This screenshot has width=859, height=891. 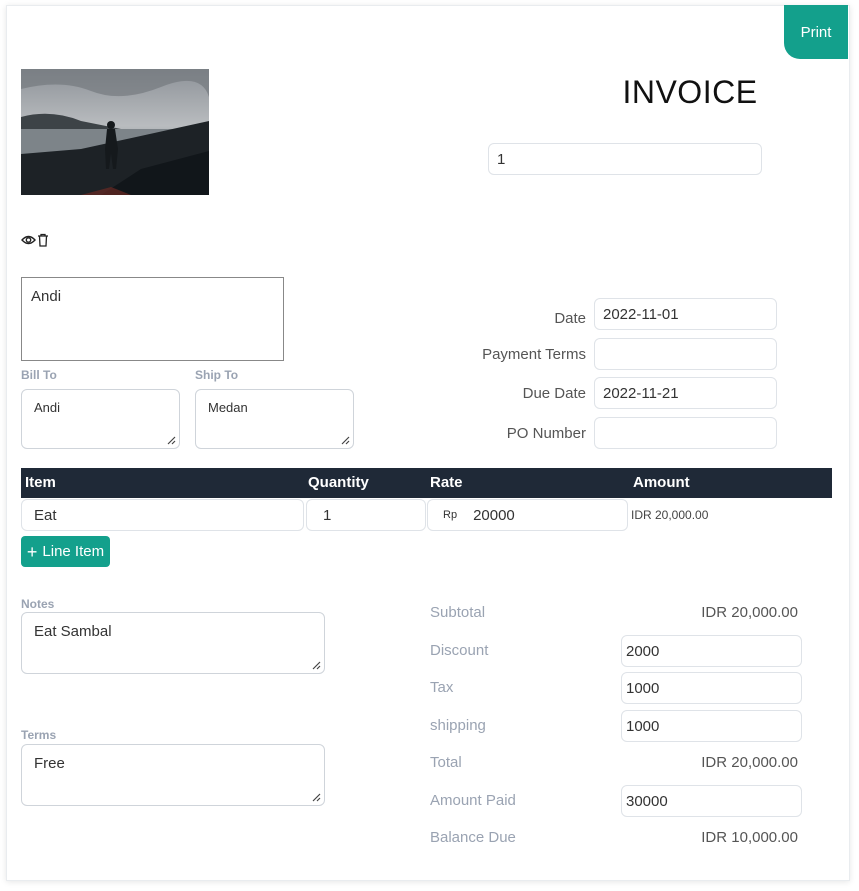 What do you see at coordinates (426, 483) in the screenshot?
I see `items-table-header: Item Quantity Rate Amount` at bounding box center [426, 483].